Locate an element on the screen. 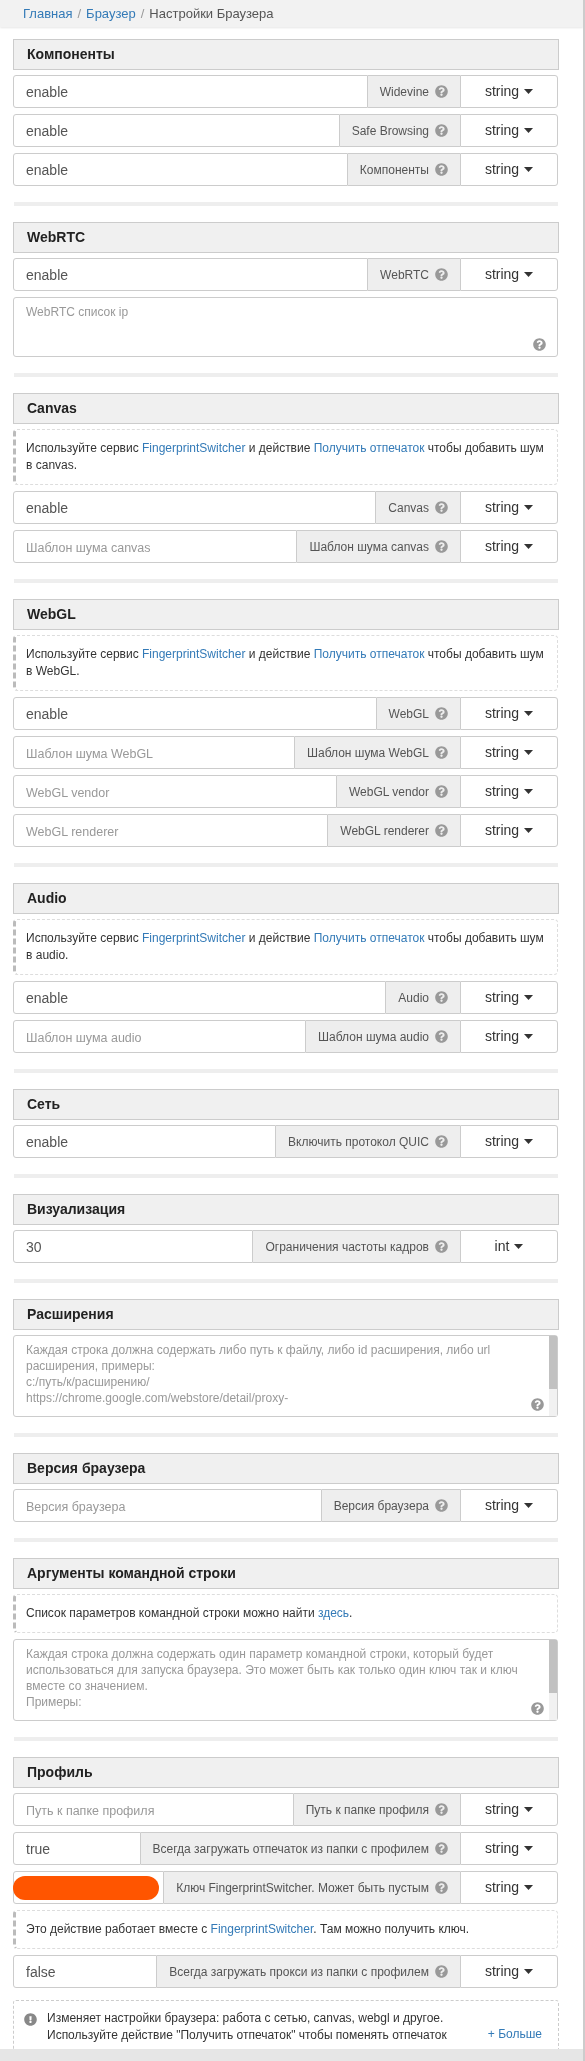 The image size is (585, 2061). field-label: Ограничения частоты кадров is located at coordinates (356, 1246).